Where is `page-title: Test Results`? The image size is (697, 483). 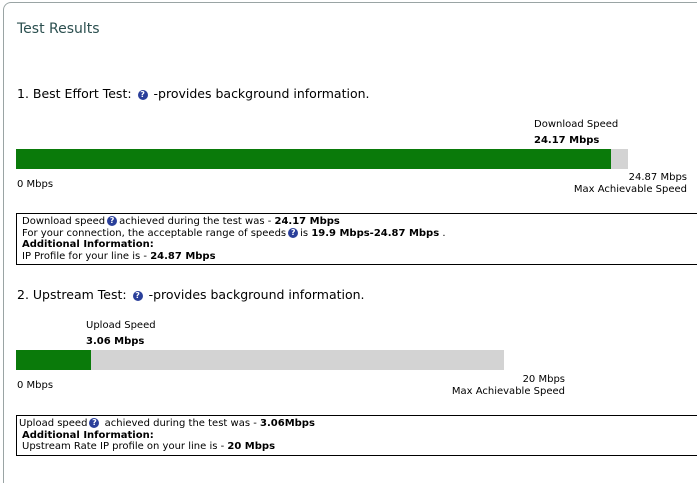
page-title: Test Results is located at coordinates (58, 29).